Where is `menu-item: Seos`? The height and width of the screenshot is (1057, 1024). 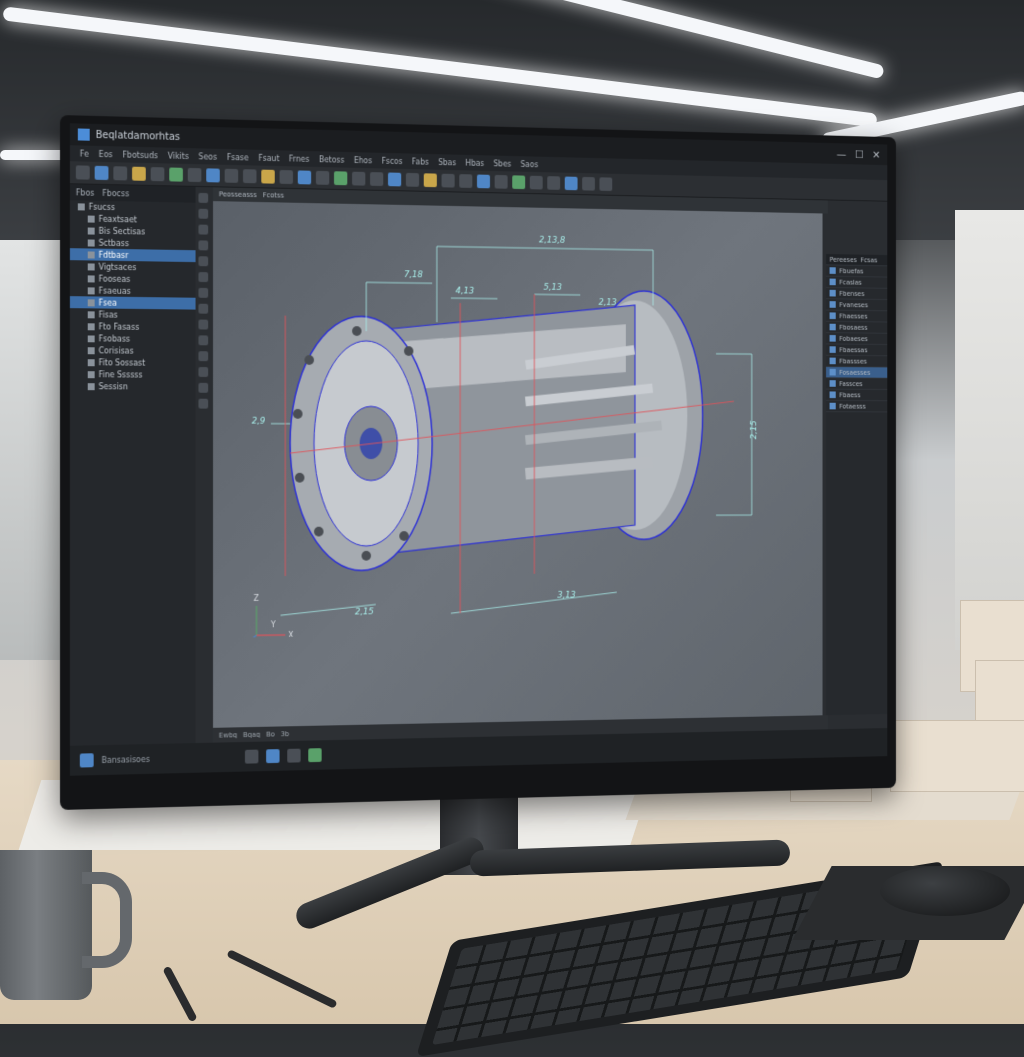 menu-item: Seos is located at coordinates (208, 156).